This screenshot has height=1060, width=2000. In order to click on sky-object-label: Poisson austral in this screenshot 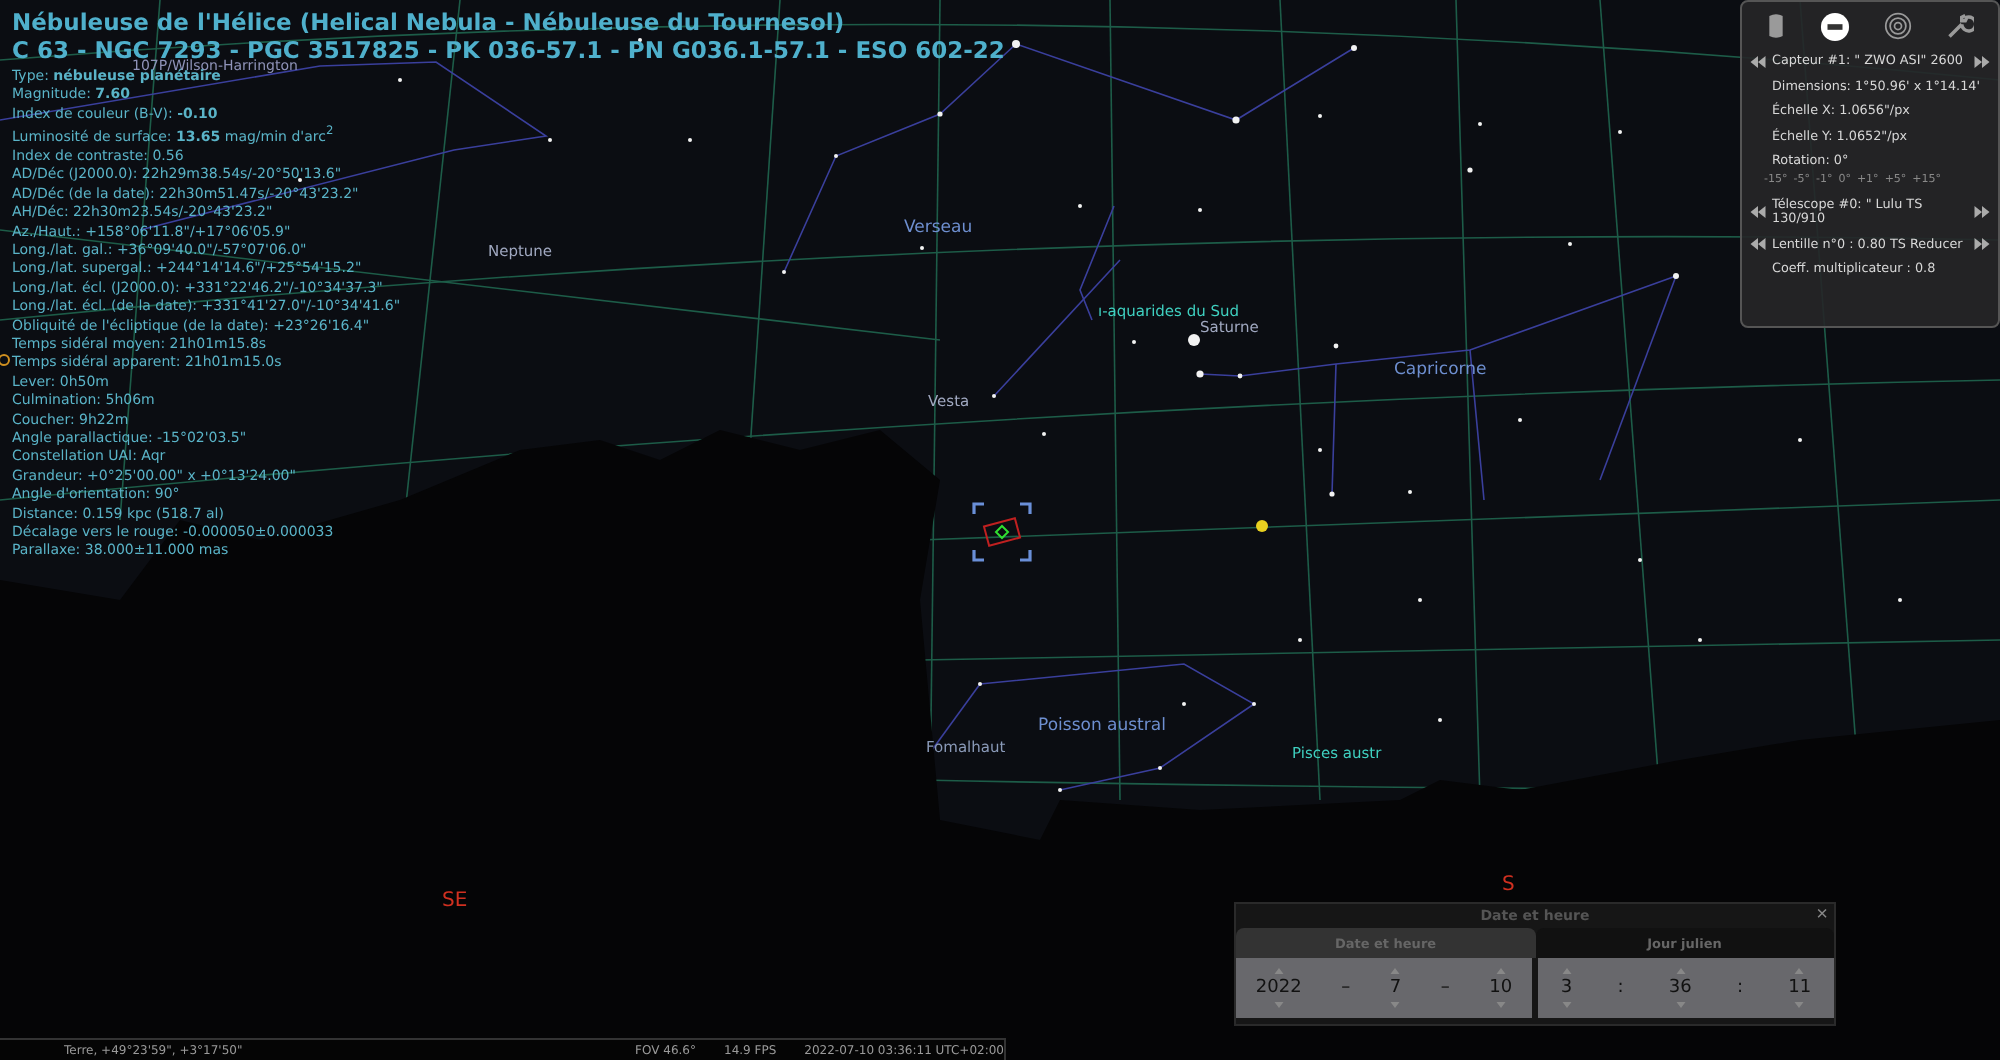, I will do `click(1102, 726)`.